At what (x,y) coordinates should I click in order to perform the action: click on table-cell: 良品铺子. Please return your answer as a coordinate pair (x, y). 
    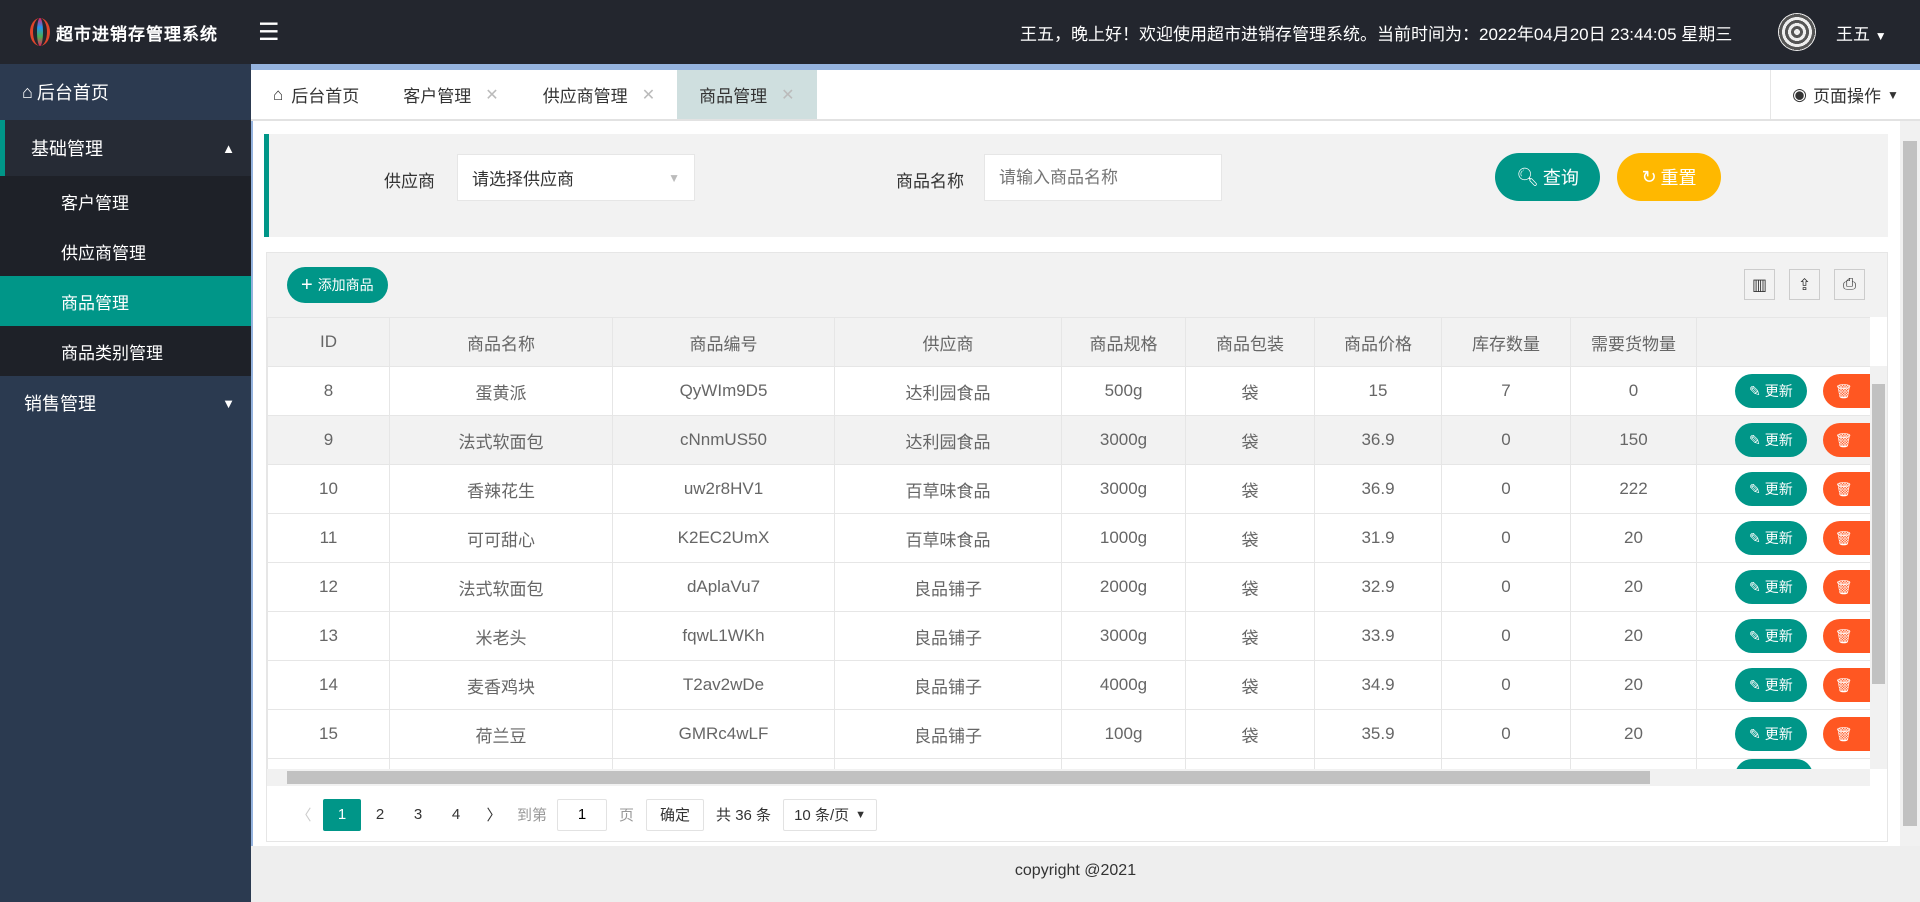
    Looking at the image, I should click on (948, 685).